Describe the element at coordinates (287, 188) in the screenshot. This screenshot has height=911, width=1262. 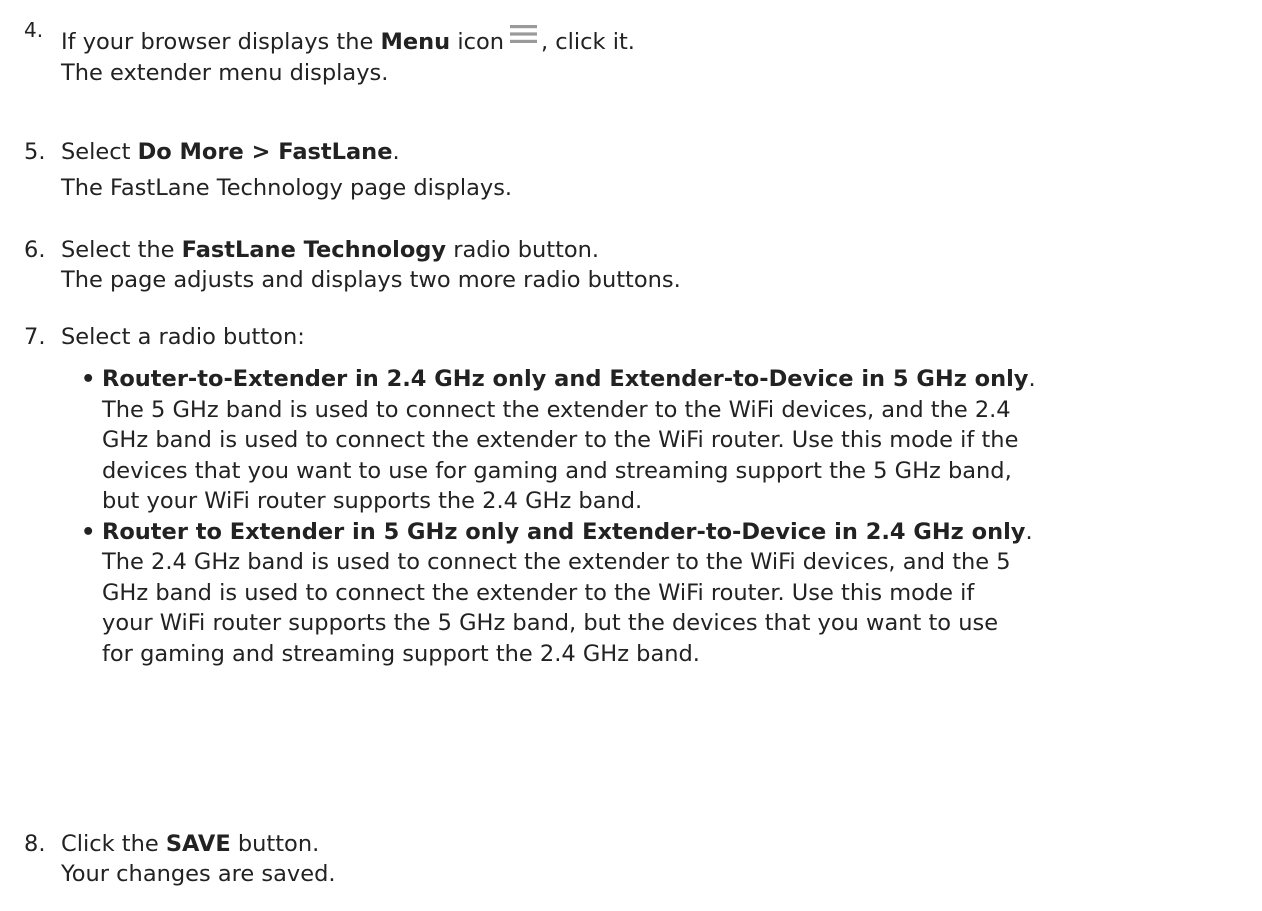
I see `step-result: The FastLane Technology page displays.` at that location.